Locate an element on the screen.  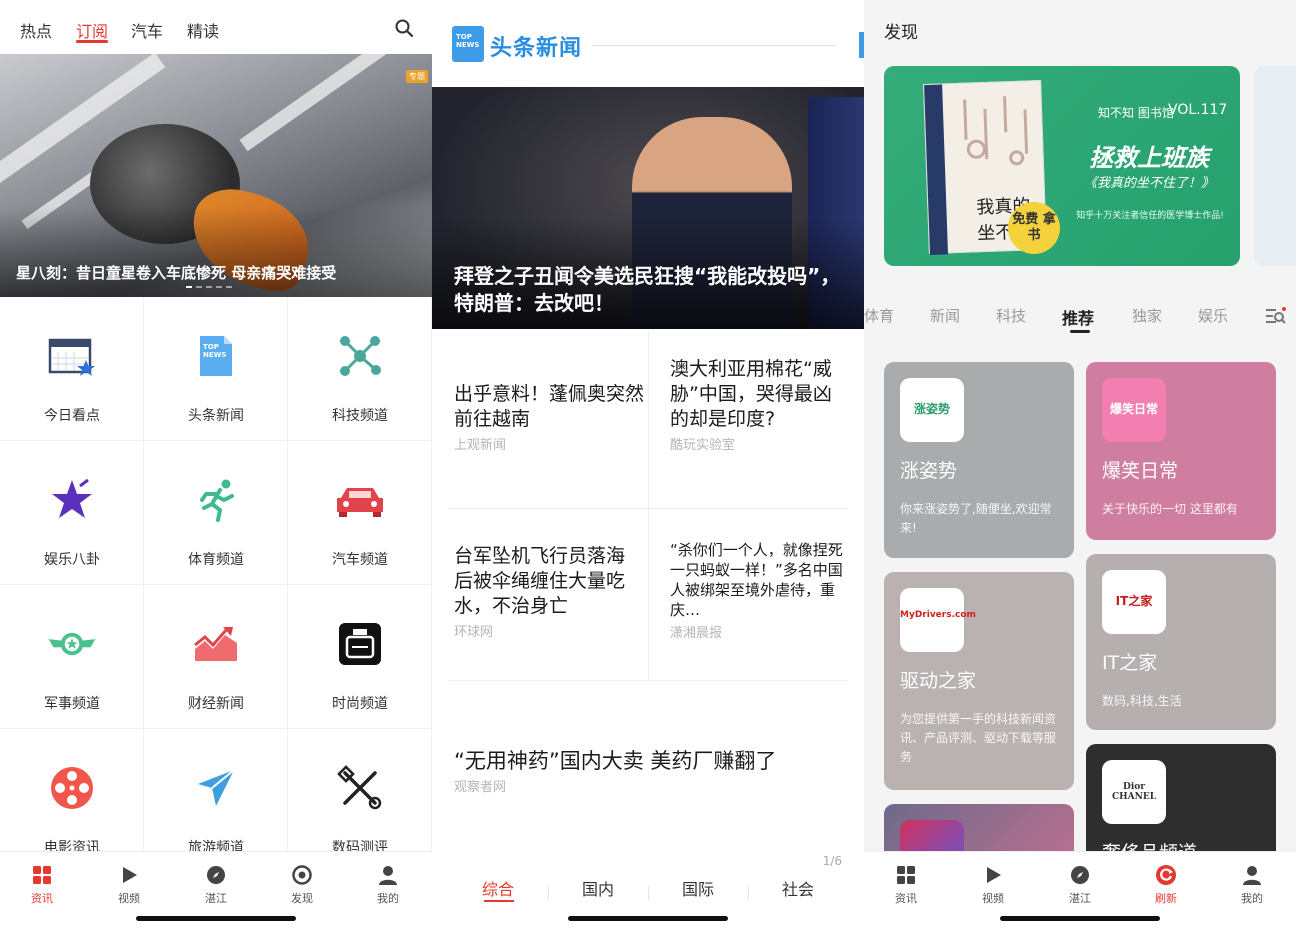
cat-exclusive: 独家 is located at coordinates (1147, 315).